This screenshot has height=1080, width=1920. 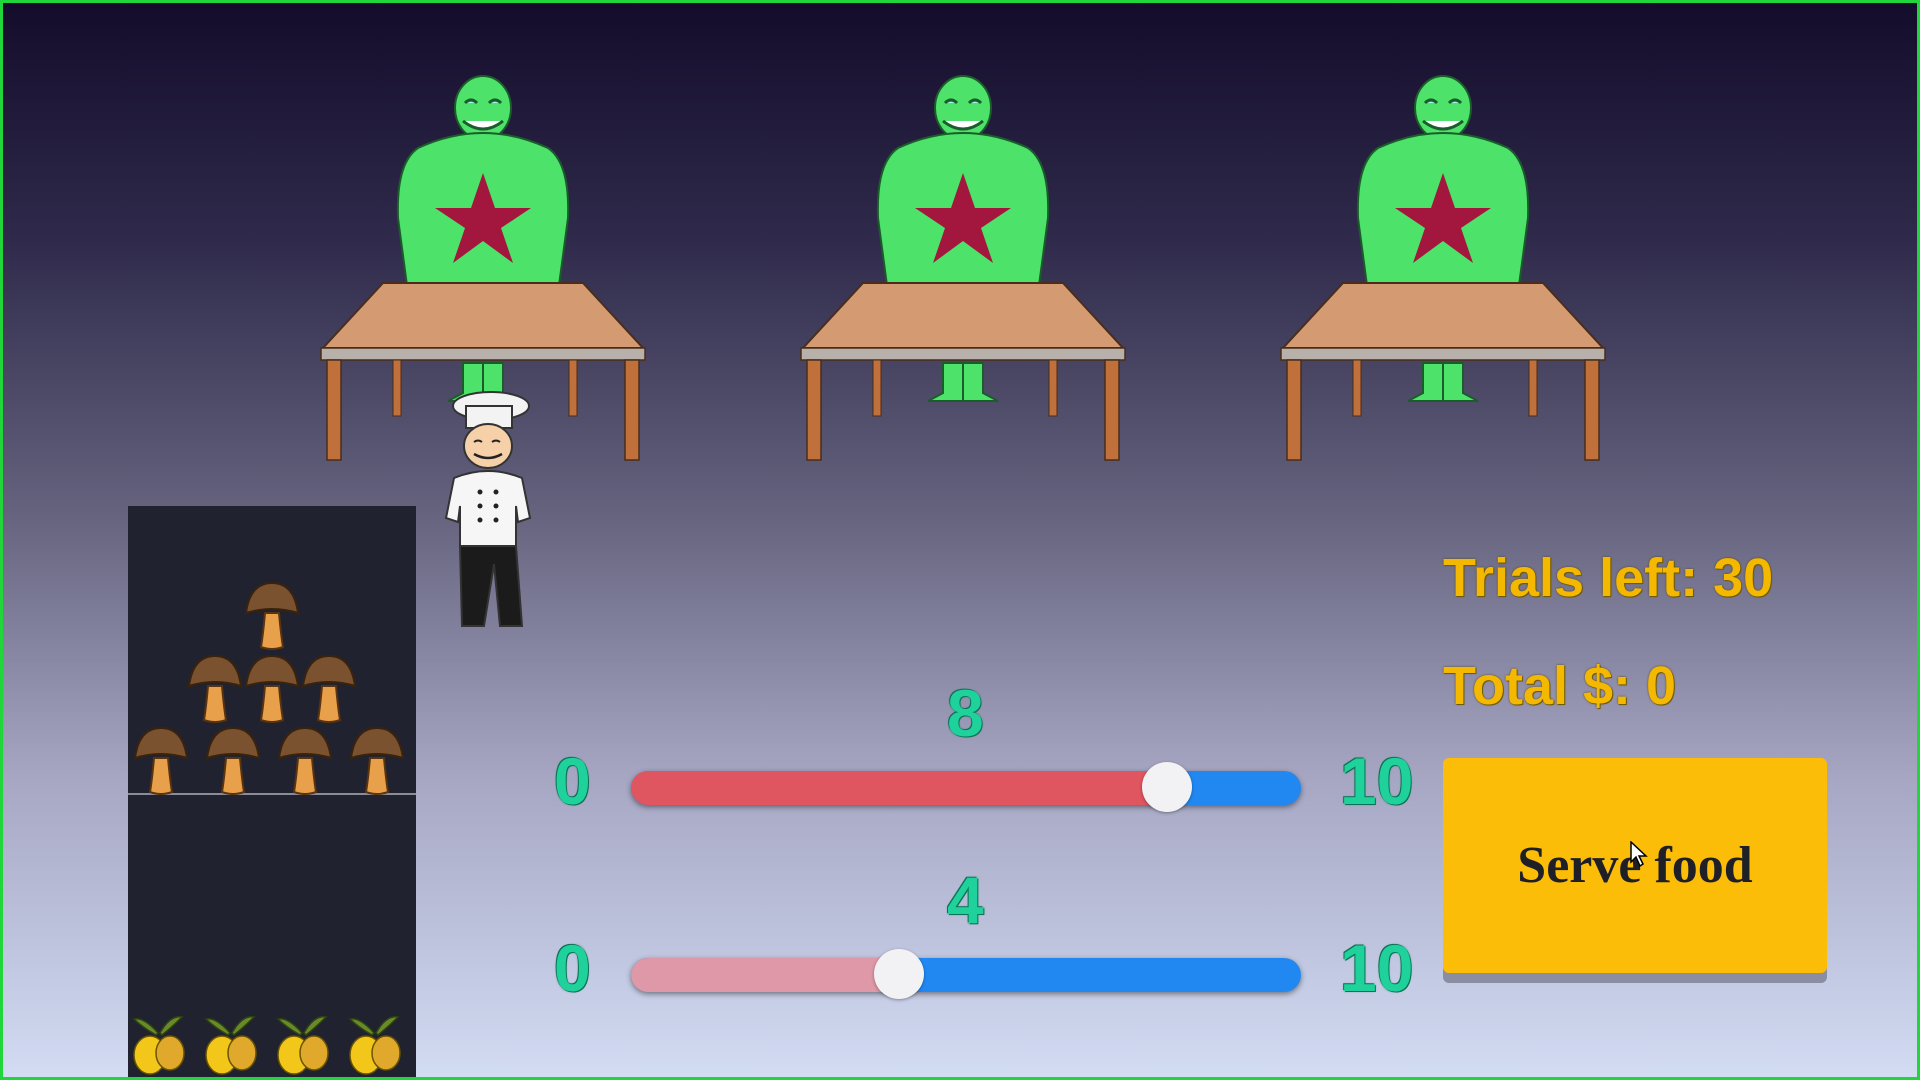 I want to click on total-money-label: Total $: 0, so click(x=1560, y=686).